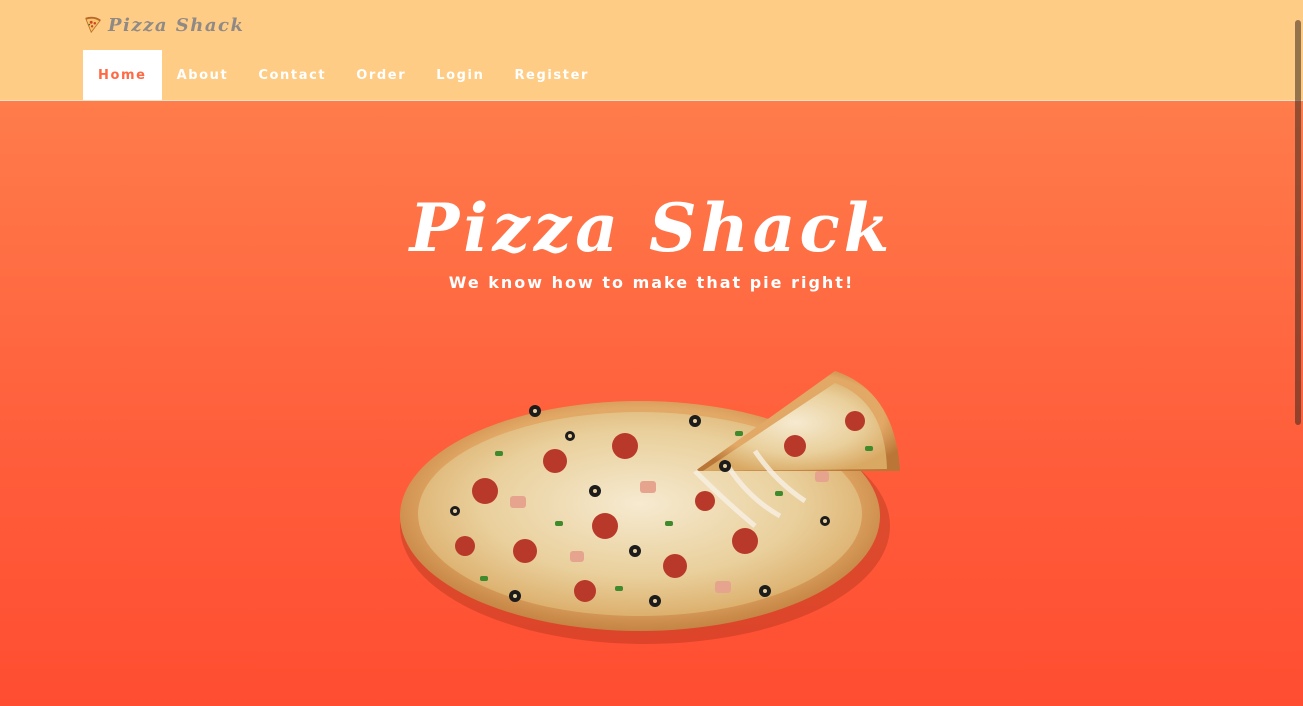  Describe the element at coordinates (176, 25) in the screenshot. I see `brand-name: Pizza Shack` at that location.